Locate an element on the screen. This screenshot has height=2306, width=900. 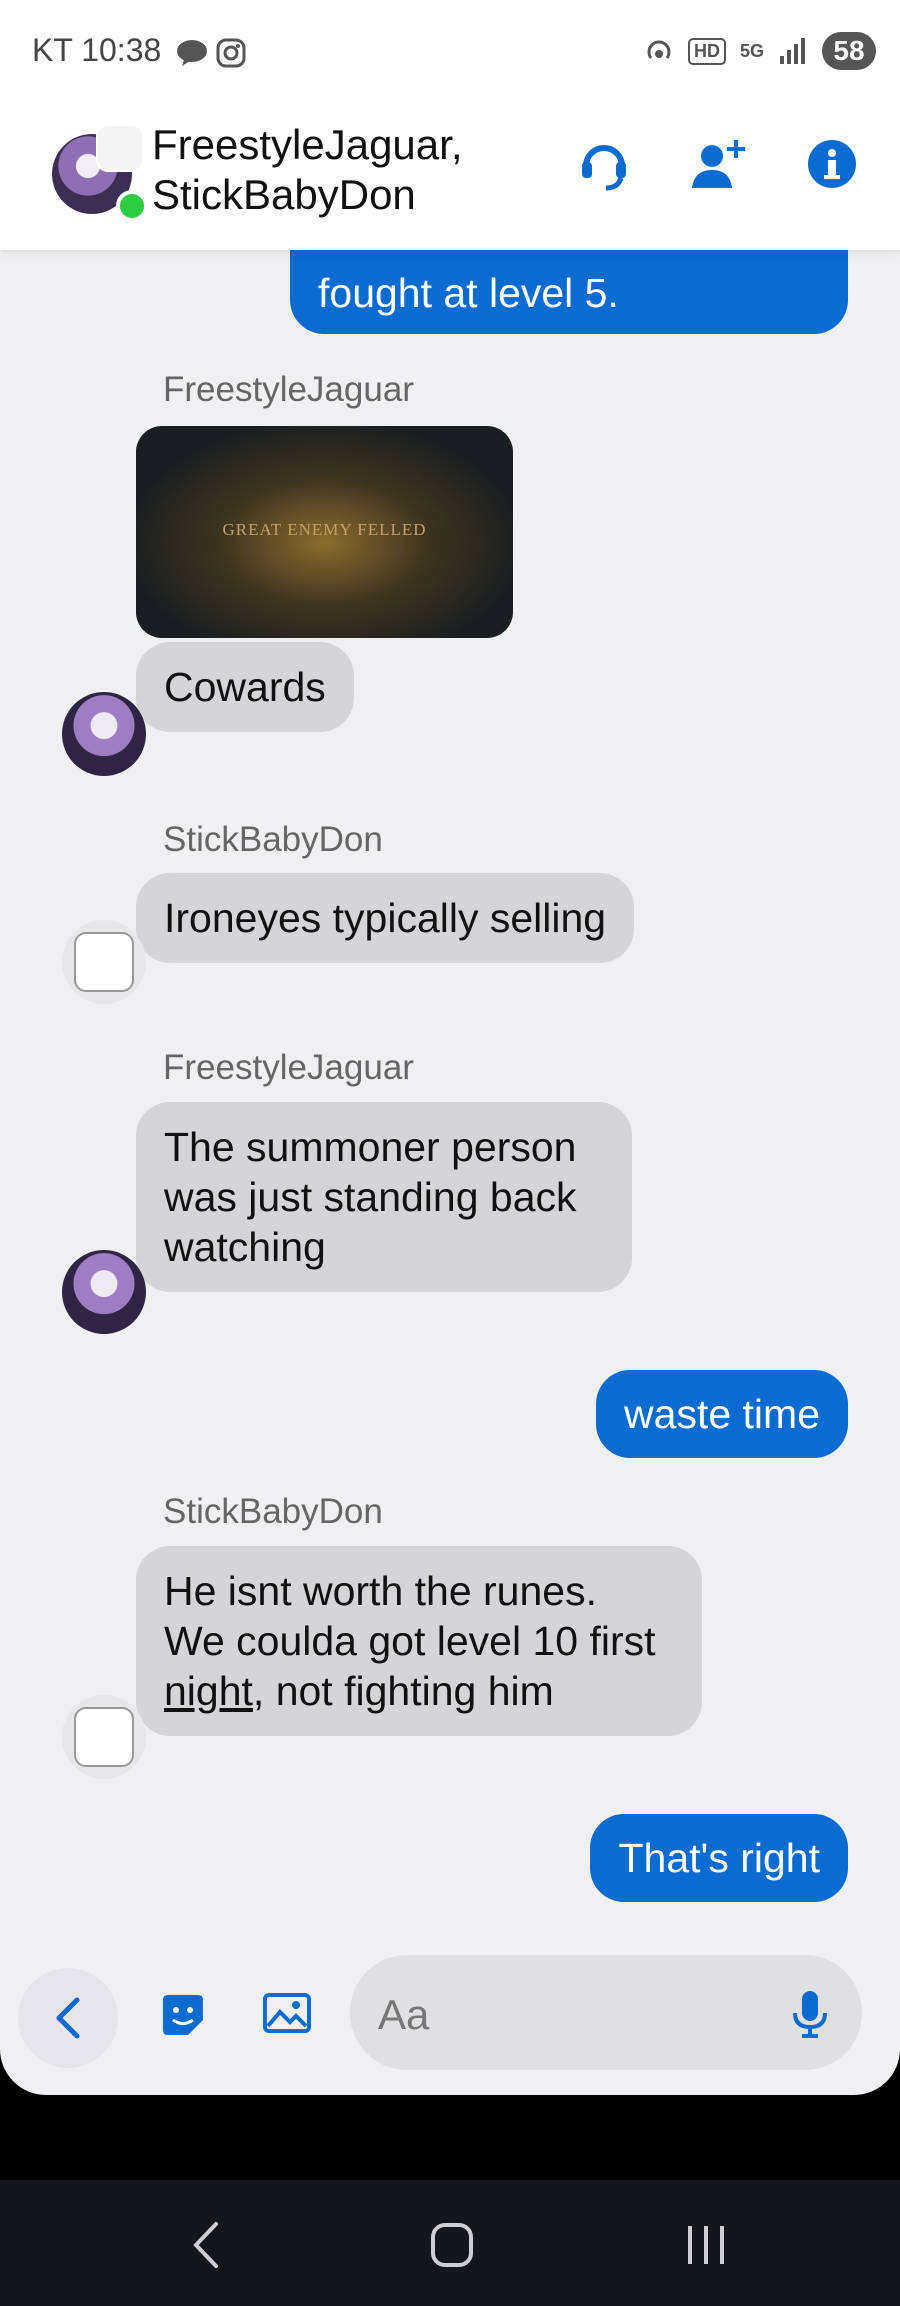
add-person-button is located at coordinates (718, 164).